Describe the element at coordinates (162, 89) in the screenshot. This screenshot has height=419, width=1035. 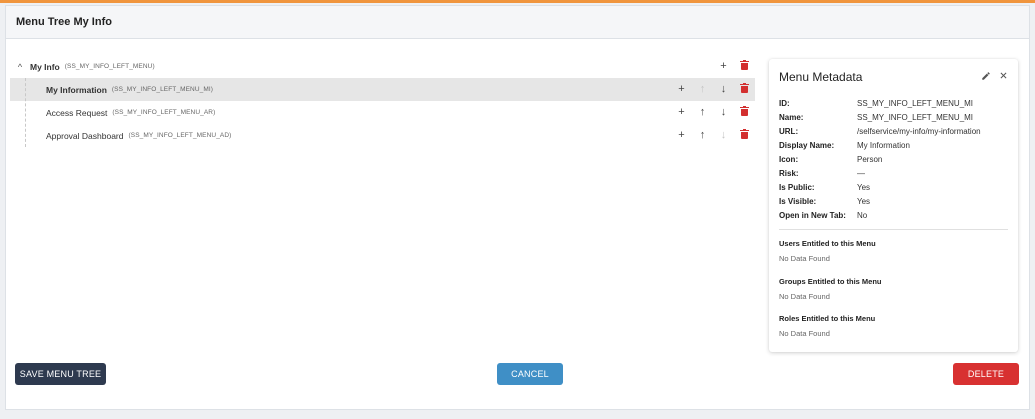
I see `tree-item-code: (SS_MY_INFO_LEFT_MENU_MI)` at that location.